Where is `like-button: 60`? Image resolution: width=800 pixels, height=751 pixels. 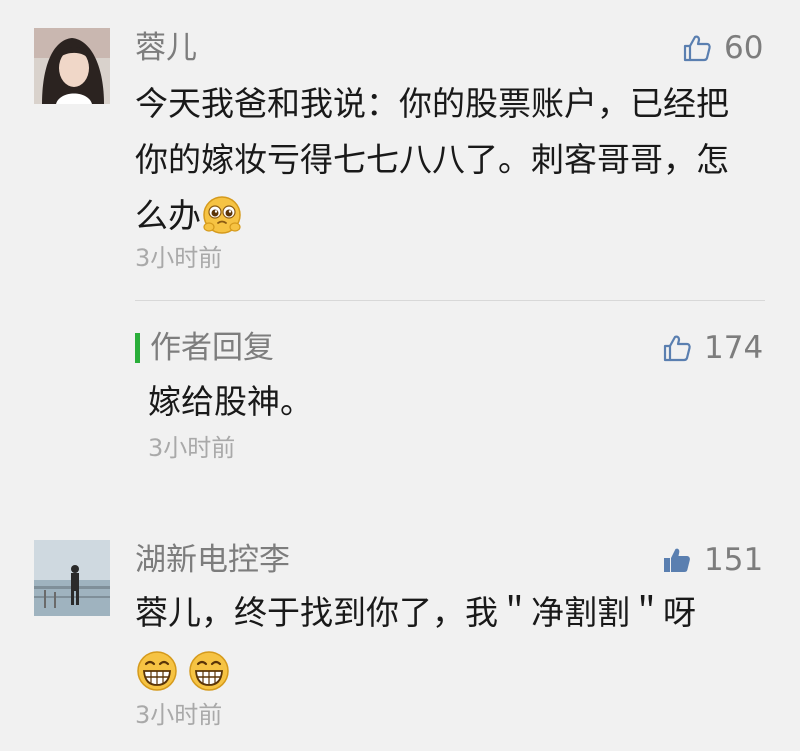 like-button: 60 is located at coordinates (722, 48).